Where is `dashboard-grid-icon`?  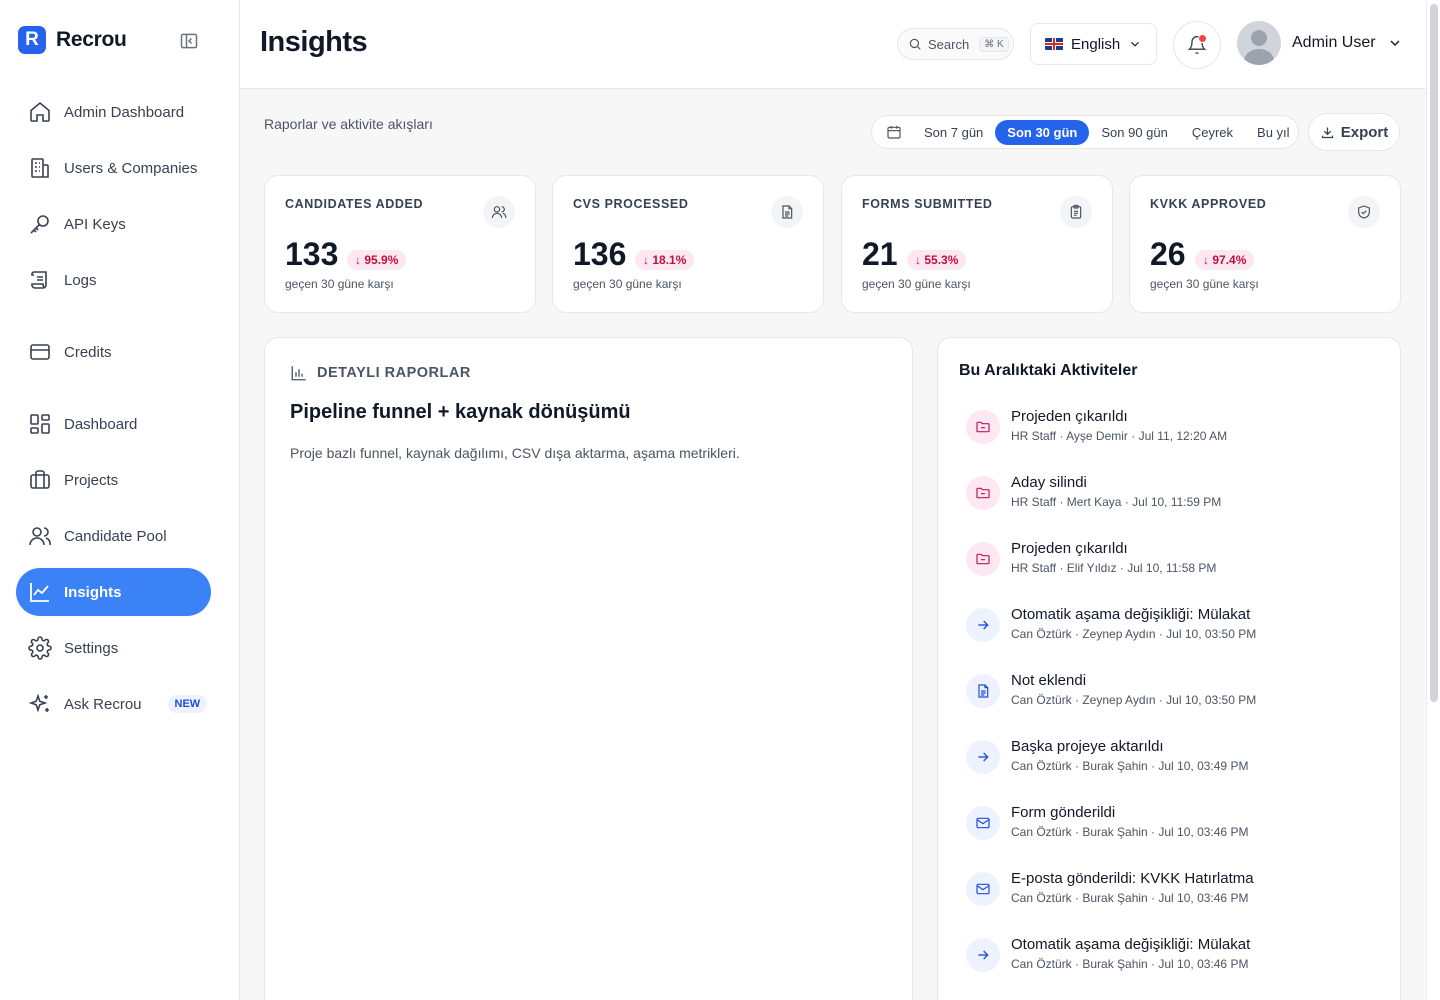 dashboard-grid-icon is located at coordinates (40, 424).